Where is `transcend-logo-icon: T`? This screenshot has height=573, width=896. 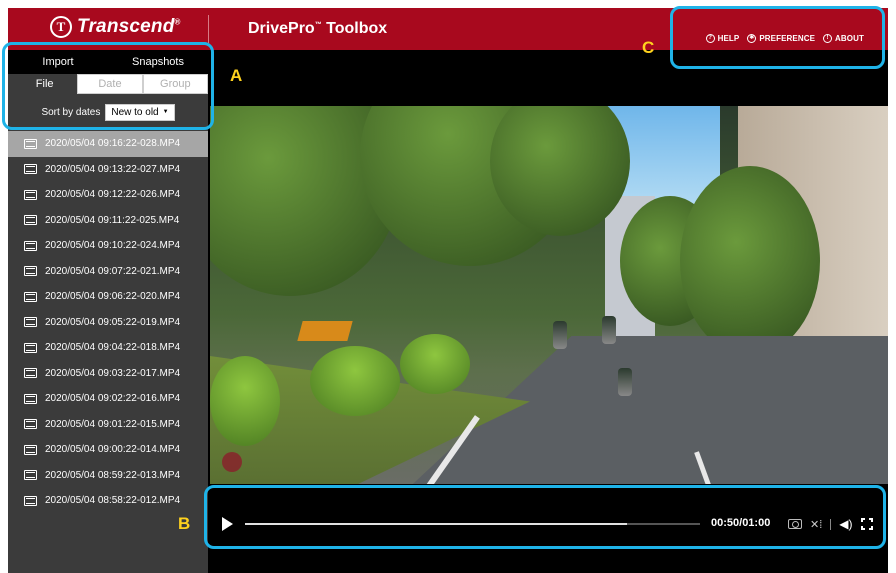 transcend-logo-icon: T is located at coordinates (61, 27).